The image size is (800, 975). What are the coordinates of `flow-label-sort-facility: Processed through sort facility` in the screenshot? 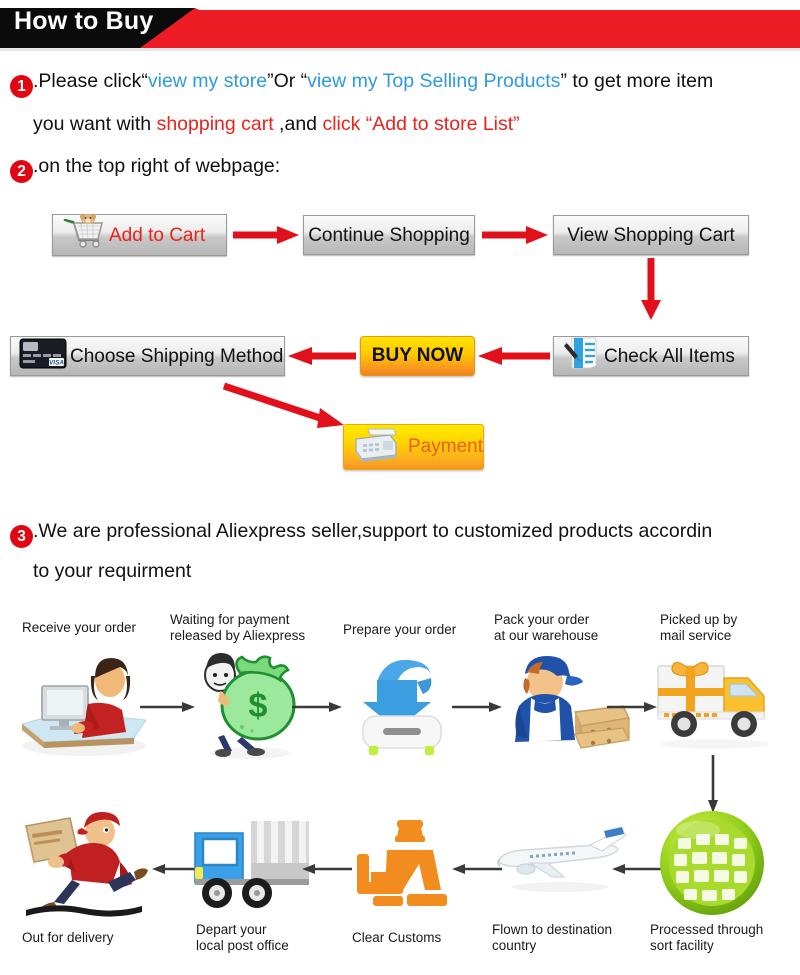 It's located at (706, 938).